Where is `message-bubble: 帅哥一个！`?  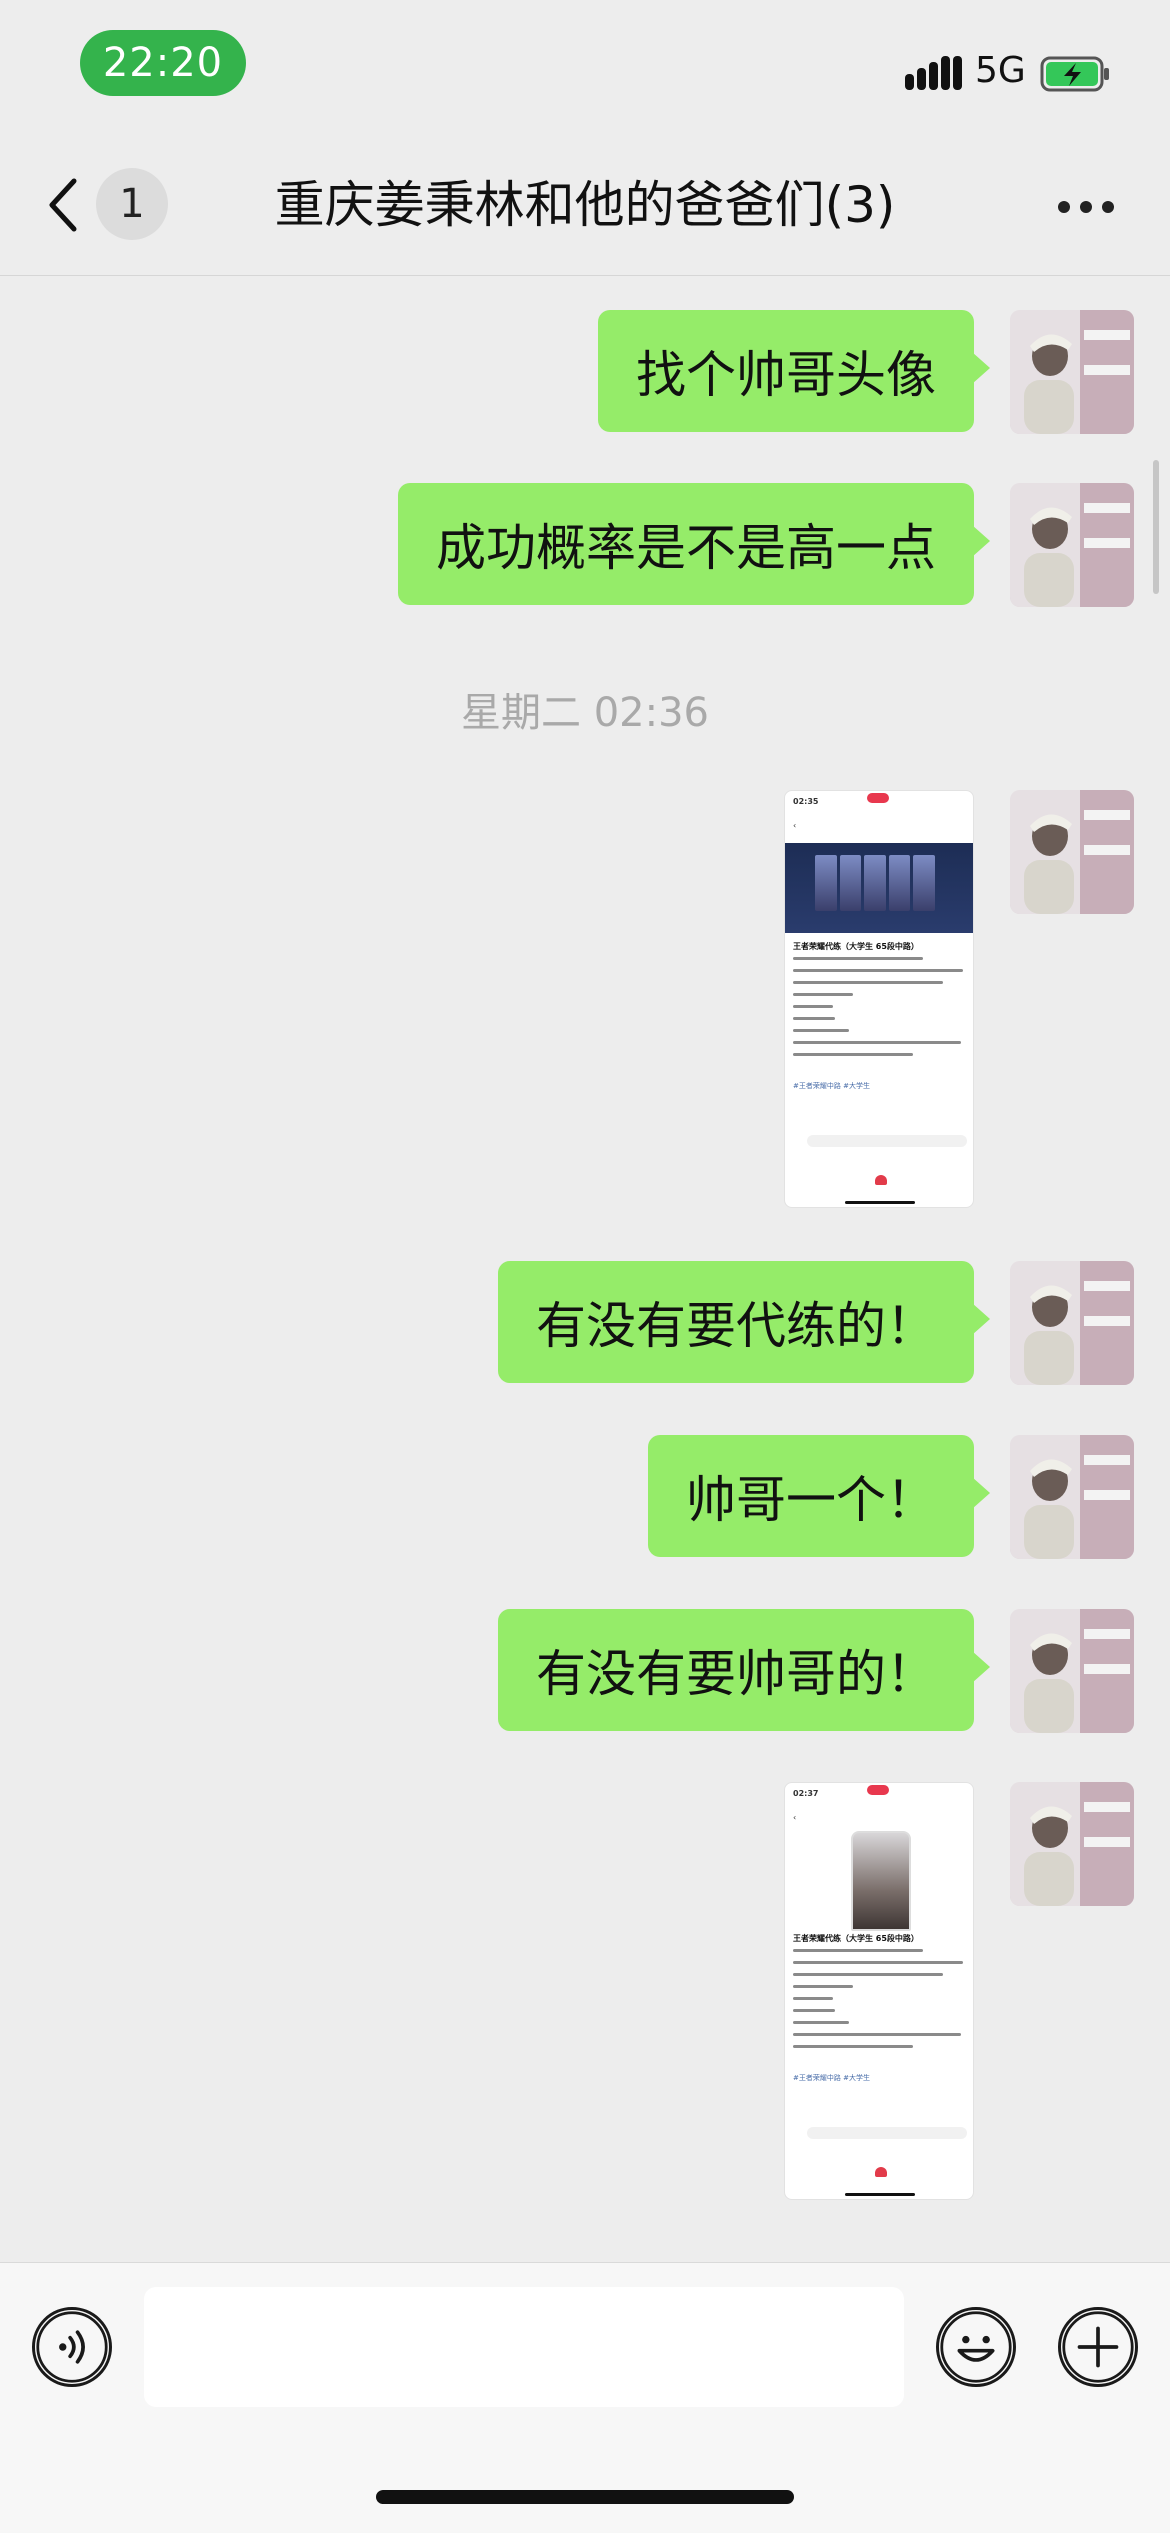 message-bubble: 帅哥一个！ is located at coordinates (819, 1496).